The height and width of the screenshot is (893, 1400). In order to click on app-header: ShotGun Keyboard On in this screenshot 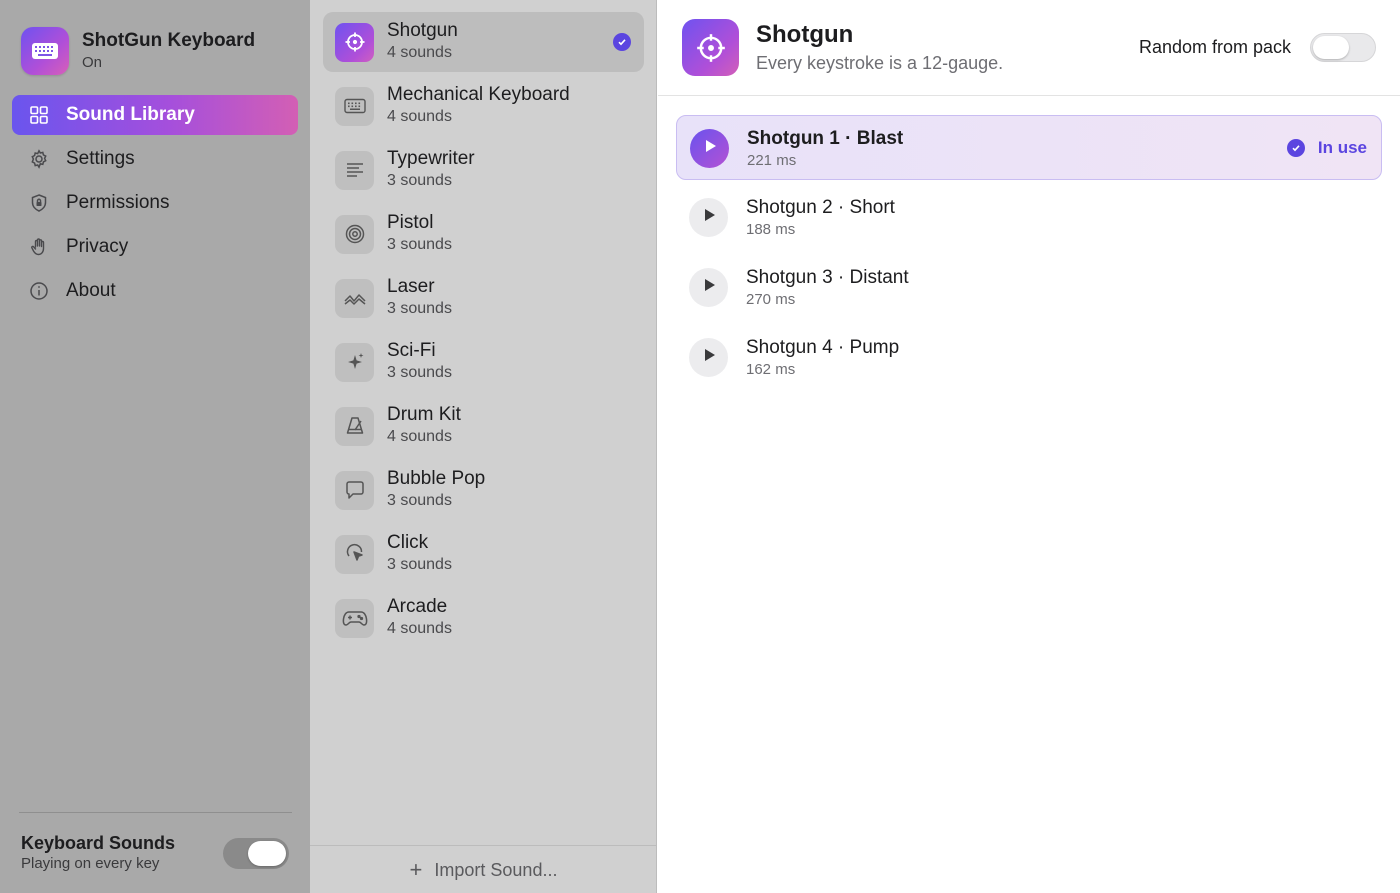, I will do `click(138, 51)`.